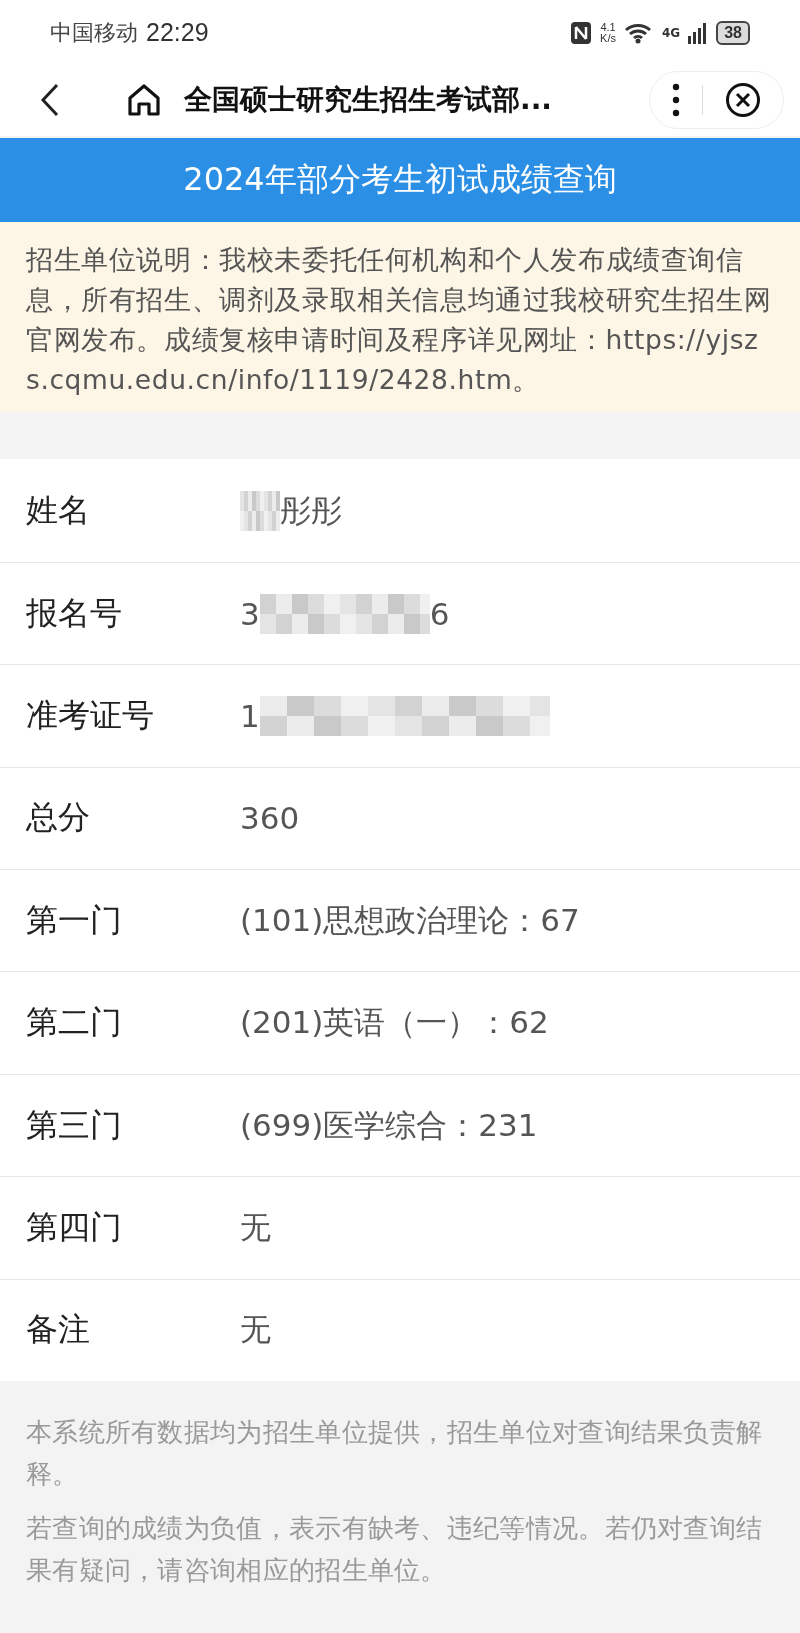 This screenshot has height=1633, width=800. I want to click on field-label: 第三门, so click(74, 1125).